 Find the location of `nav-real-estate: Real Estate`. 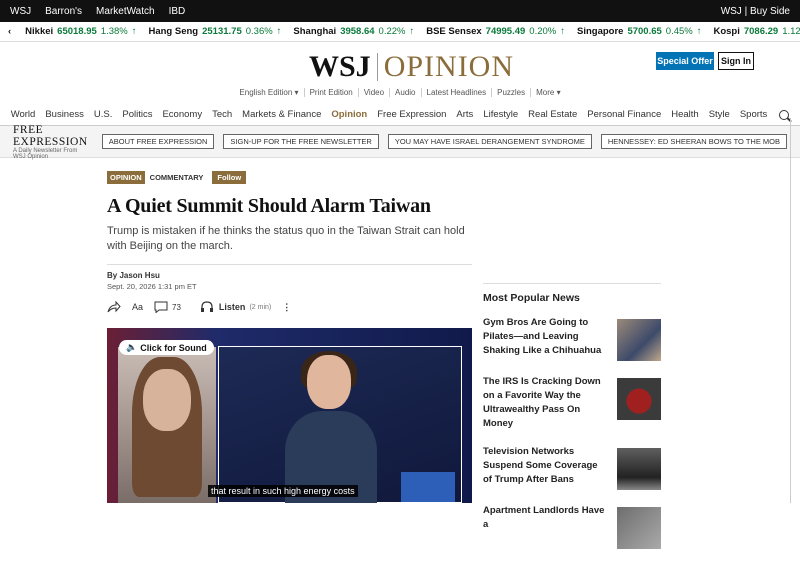

nav-real-estate: Real Estate is located at coordinates (552, 114).